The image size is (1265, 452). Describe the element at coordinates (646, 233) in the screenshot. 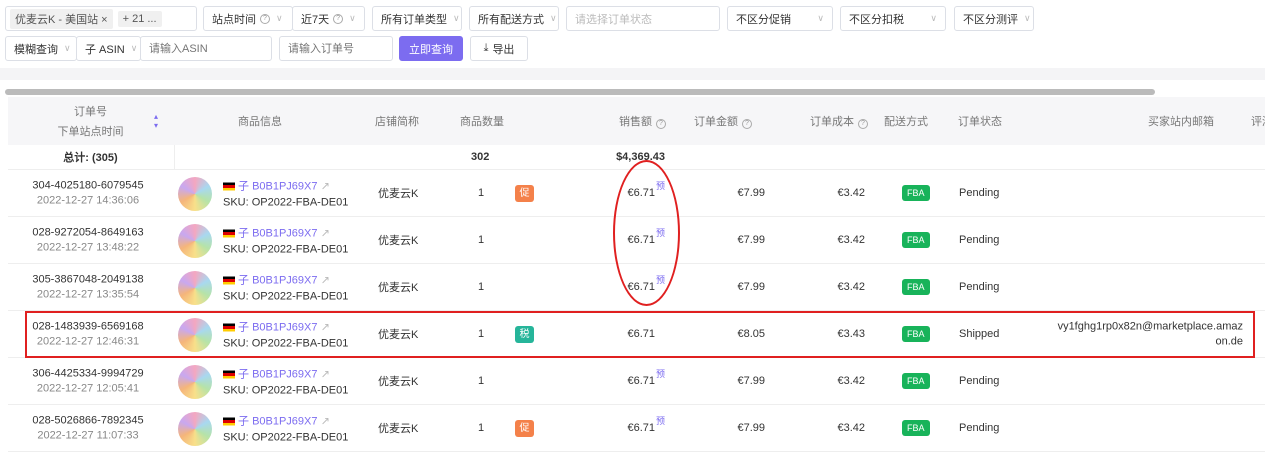

I see `annotation-ellipse` at that location.